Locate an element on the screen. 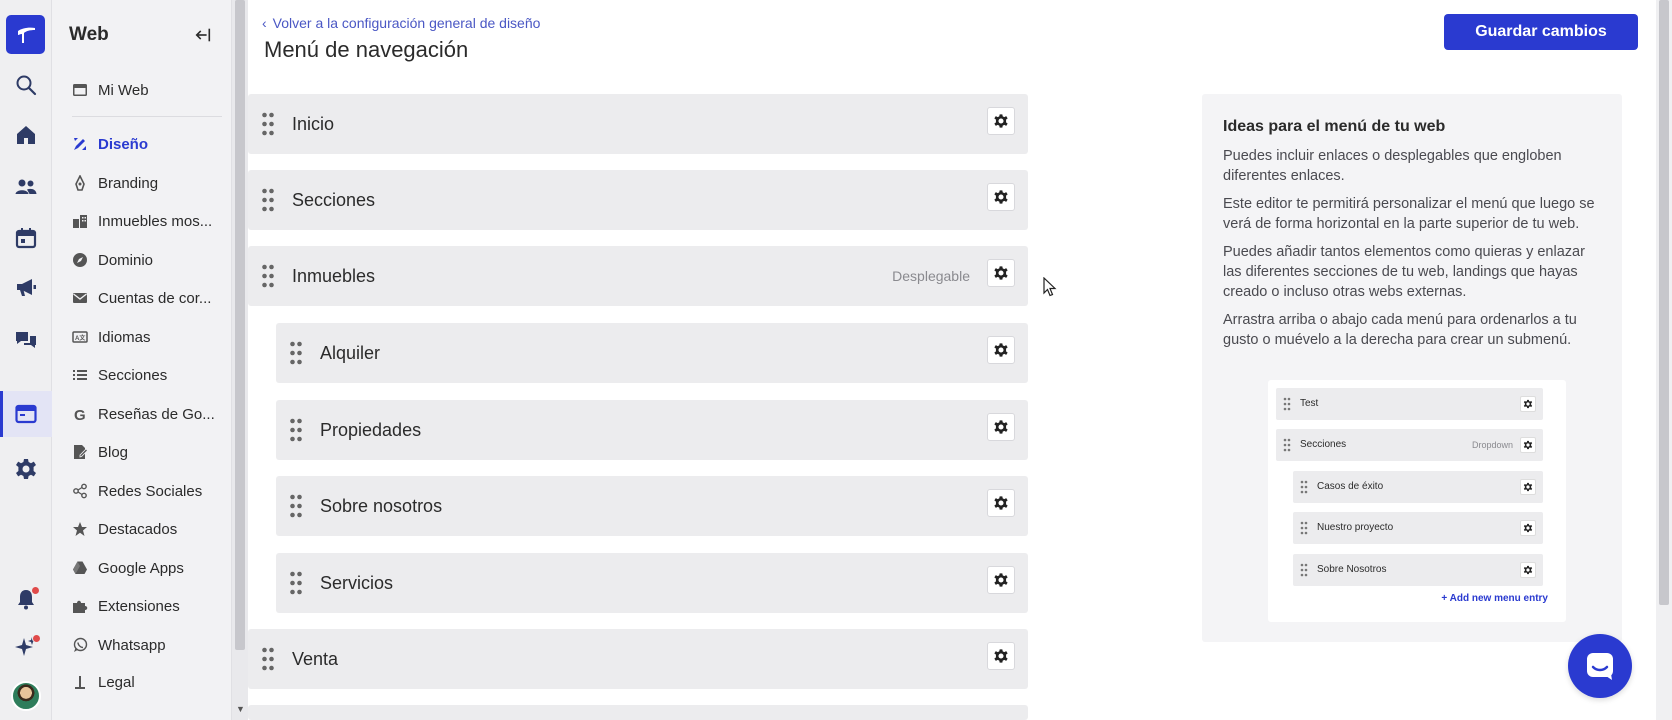 The width and height of the screenshot is (1672, 720). sidebar-scrollbar: ▼ is located at coordinates (240, 360).